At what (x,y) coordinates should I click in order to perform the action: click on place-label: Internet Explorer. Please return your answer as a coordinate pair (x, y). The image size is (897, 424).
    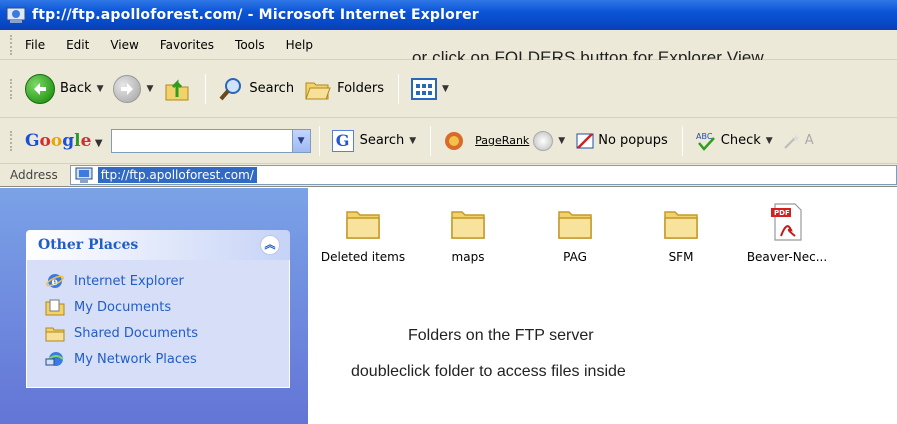
    Looking at the image, I should click on (129, 281).